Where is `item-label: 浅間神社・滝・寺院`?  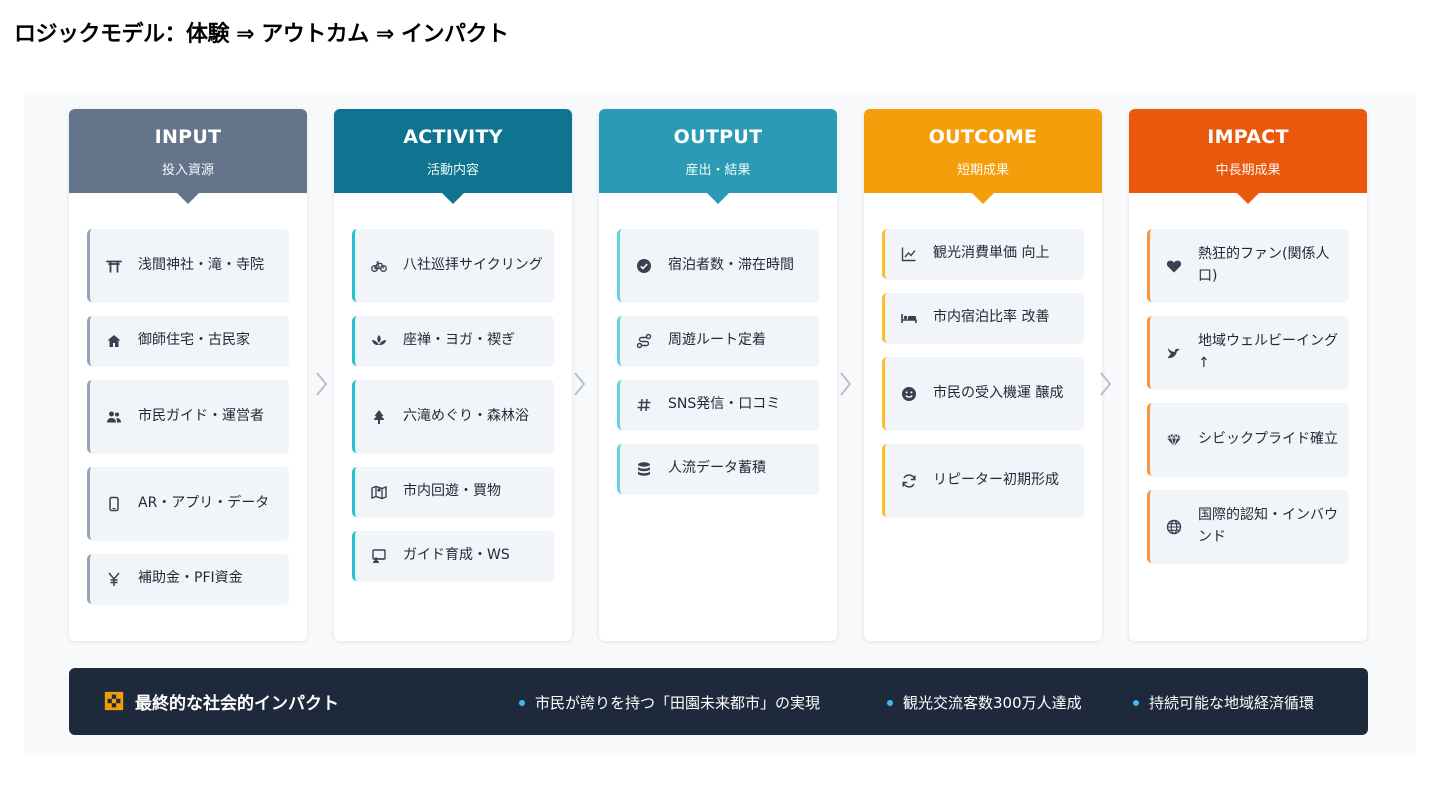
item-label: 浅間神社・滝・寺院 is located at coordinates (201, 264).